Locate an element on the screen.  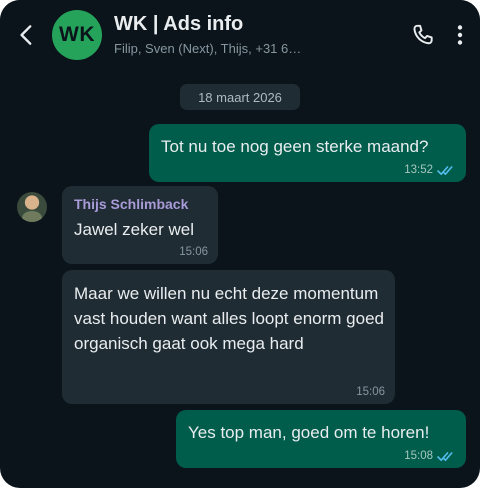
phone-icon is located at coordinates (423, 35).